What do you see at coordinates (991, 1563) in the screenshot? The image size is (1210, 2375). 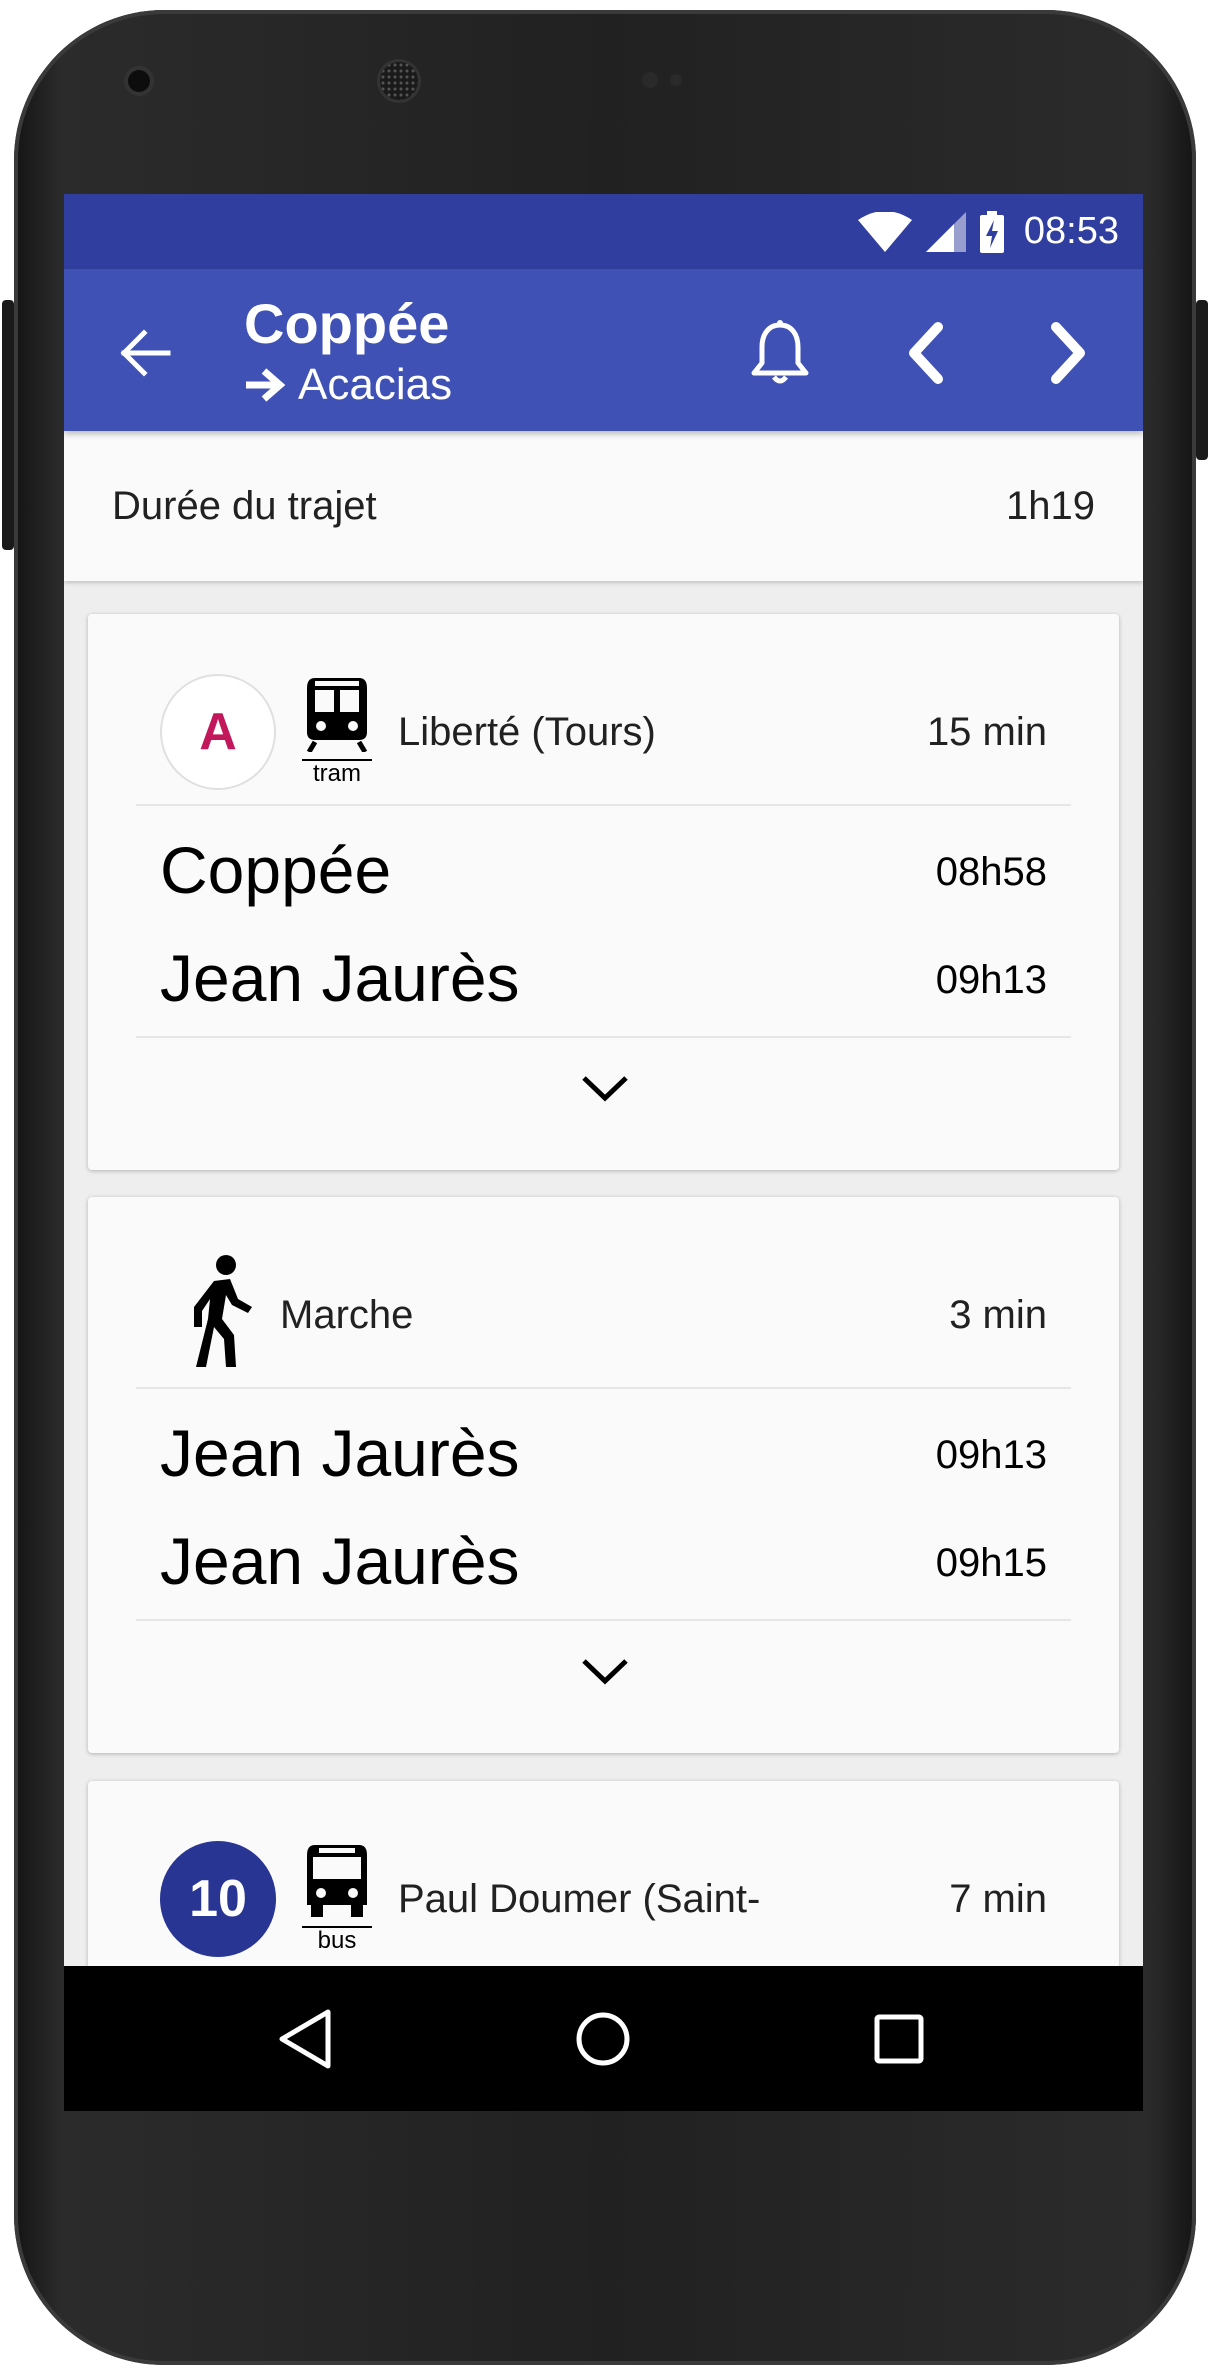 I see `arrival-time: 09h15` at bounding box center [991, 1563].